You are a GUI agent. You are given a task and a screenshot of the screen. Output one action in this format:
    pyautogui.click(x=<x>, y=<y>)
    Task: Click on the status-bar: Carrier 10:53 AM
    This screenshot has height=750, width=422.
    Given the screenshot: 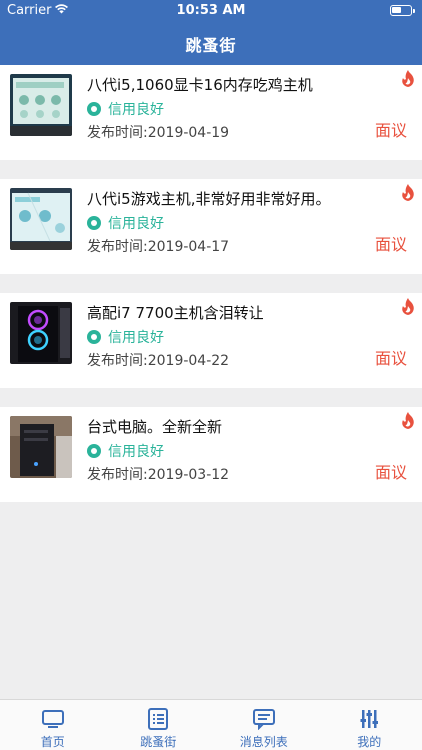 What is the action you would take?
    pyautogui.click(x=211, y=11)
    